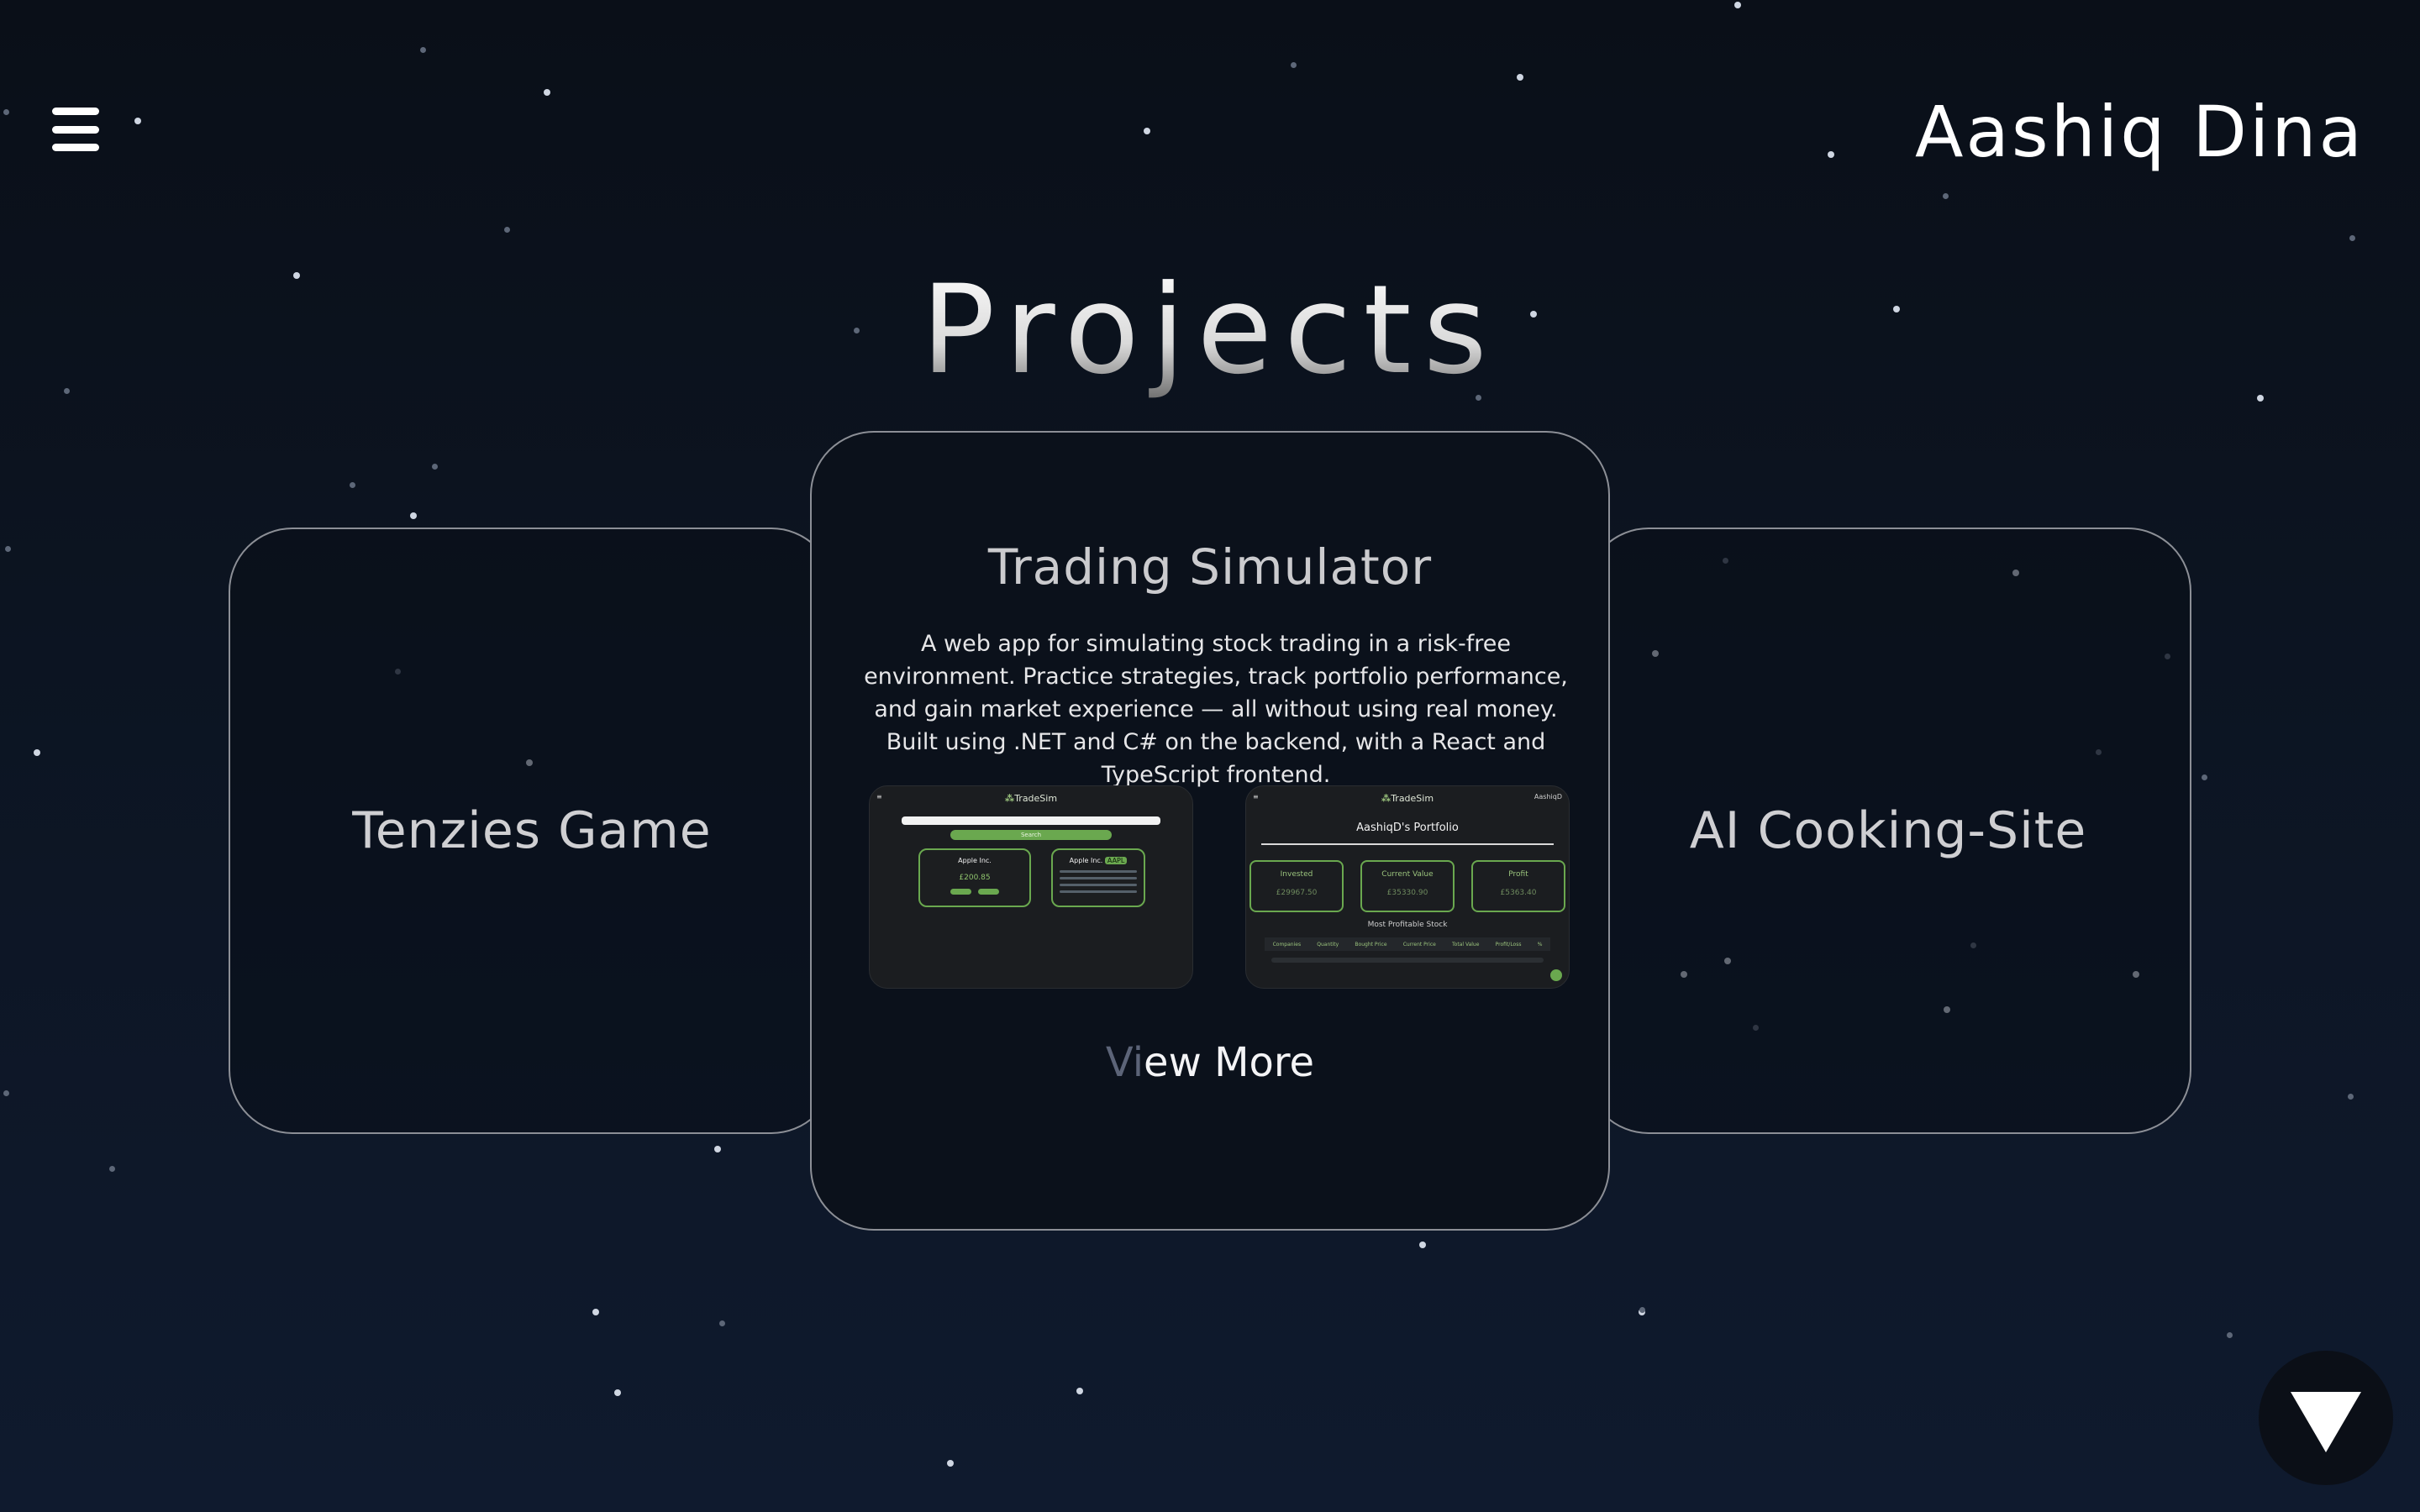 The height and width of the screenshot is (1512, 2420). I want to click on down-triangle-icon, so click(2326, 1422).